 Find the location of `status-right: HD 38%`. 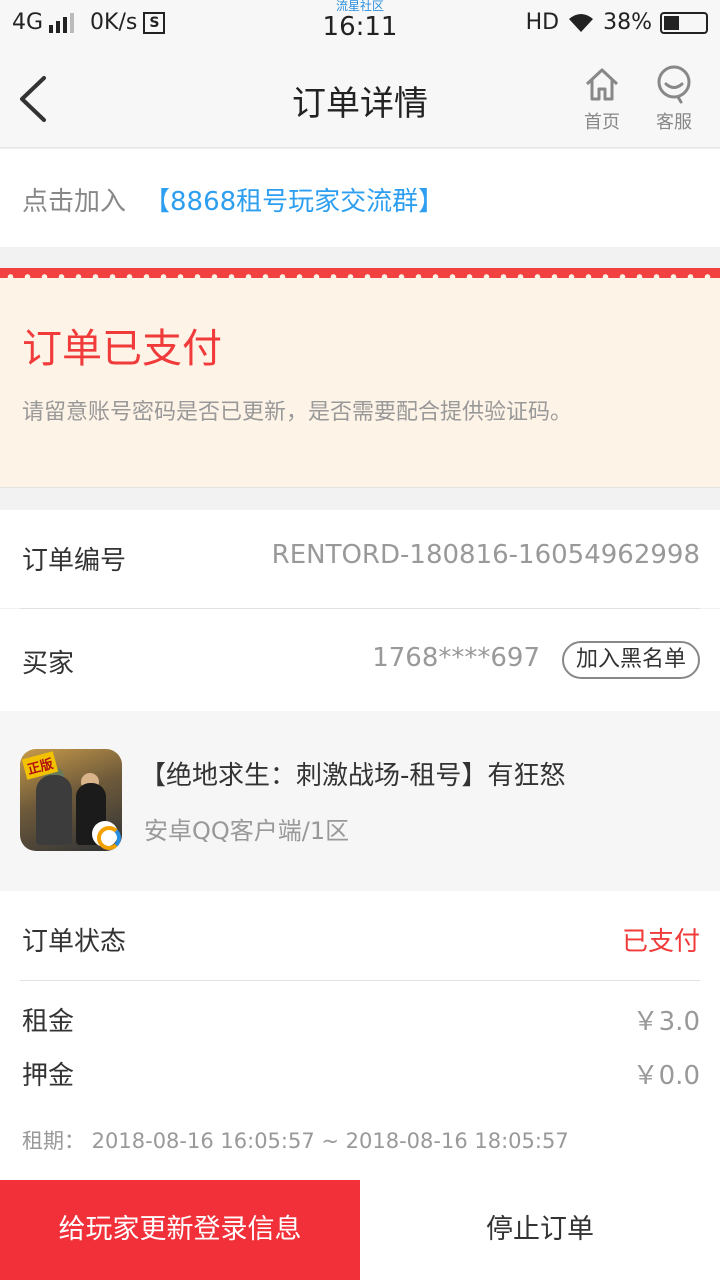

status-right: HD 38% is located at coordinates (617, 22).